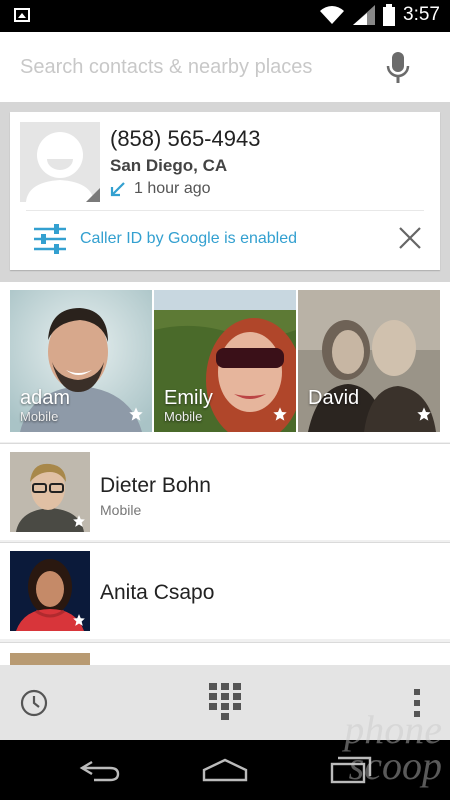  I want to click on signal-icon, so click(364, 15).